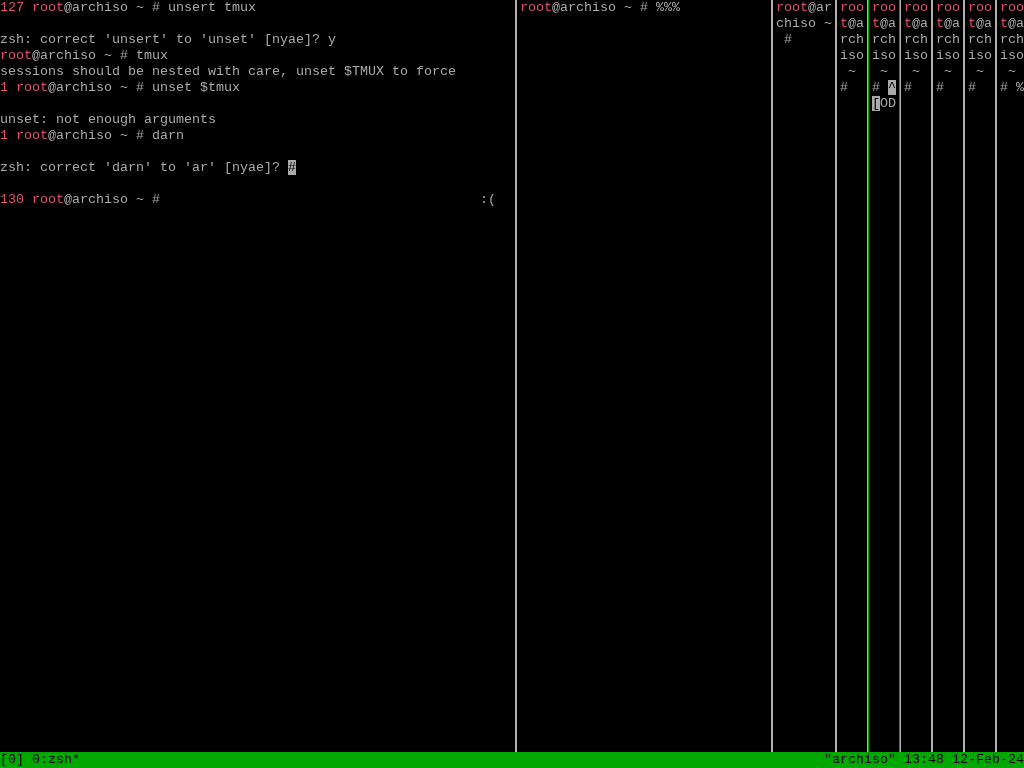 This screenshot has width=1024, height=768. What do you see at coordinates (84, 56) in the screenshot?
I see `terminal-line: root@archiso ~ # tmux` at bounding box center [84, 56].